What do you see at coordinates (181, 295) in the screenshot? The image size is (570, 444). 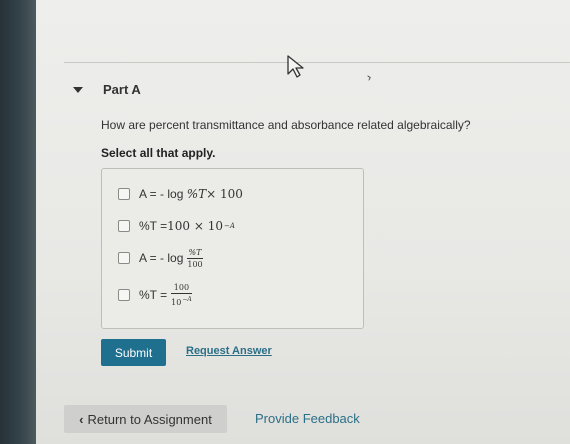 I see `option-4-fraction: 100 10−A` at bounding box center [181, 295].